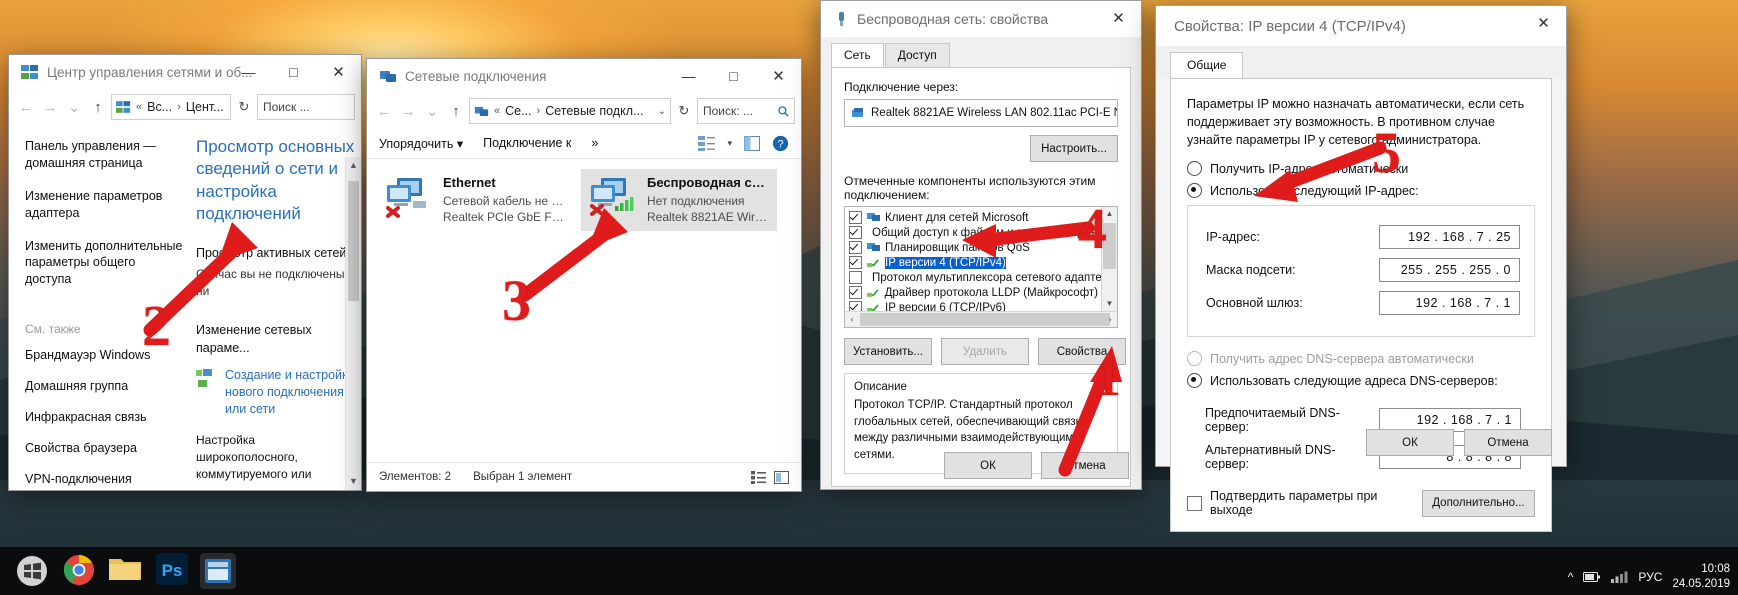  Describe the element at coordinates (584, 76) in the screenshot. I see `window2-titlebar: Сетевые подключения — □ ✕` at that location.